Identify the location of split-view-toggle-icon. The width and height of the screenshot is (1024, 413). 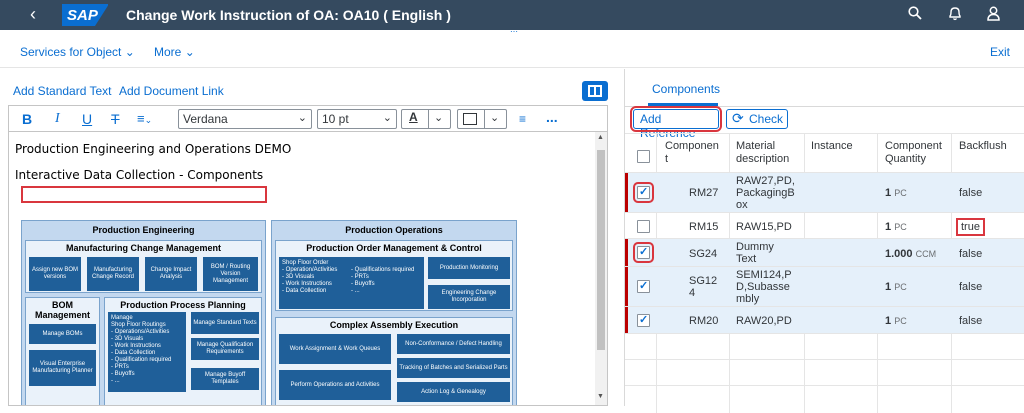
(595, 91).